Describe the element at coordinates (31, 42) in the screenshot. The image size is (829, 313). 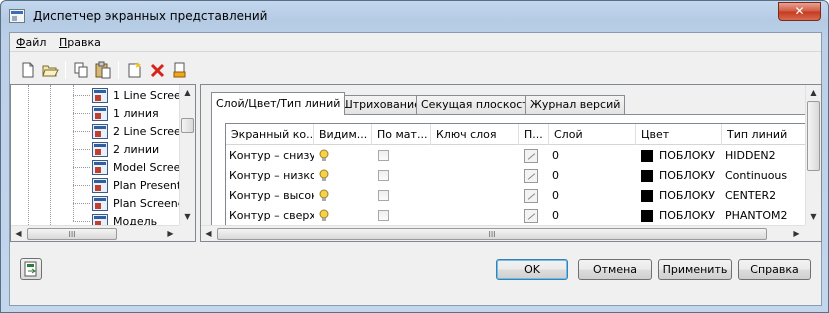
I see `menu-file: Файл` at that location.